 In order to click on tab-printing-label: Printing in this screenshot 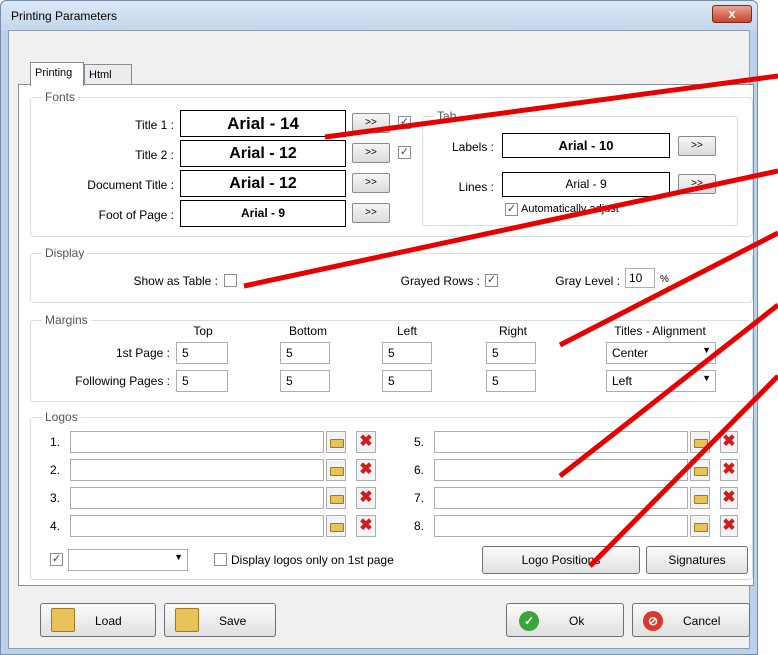, I will do `click(54, 73)`.